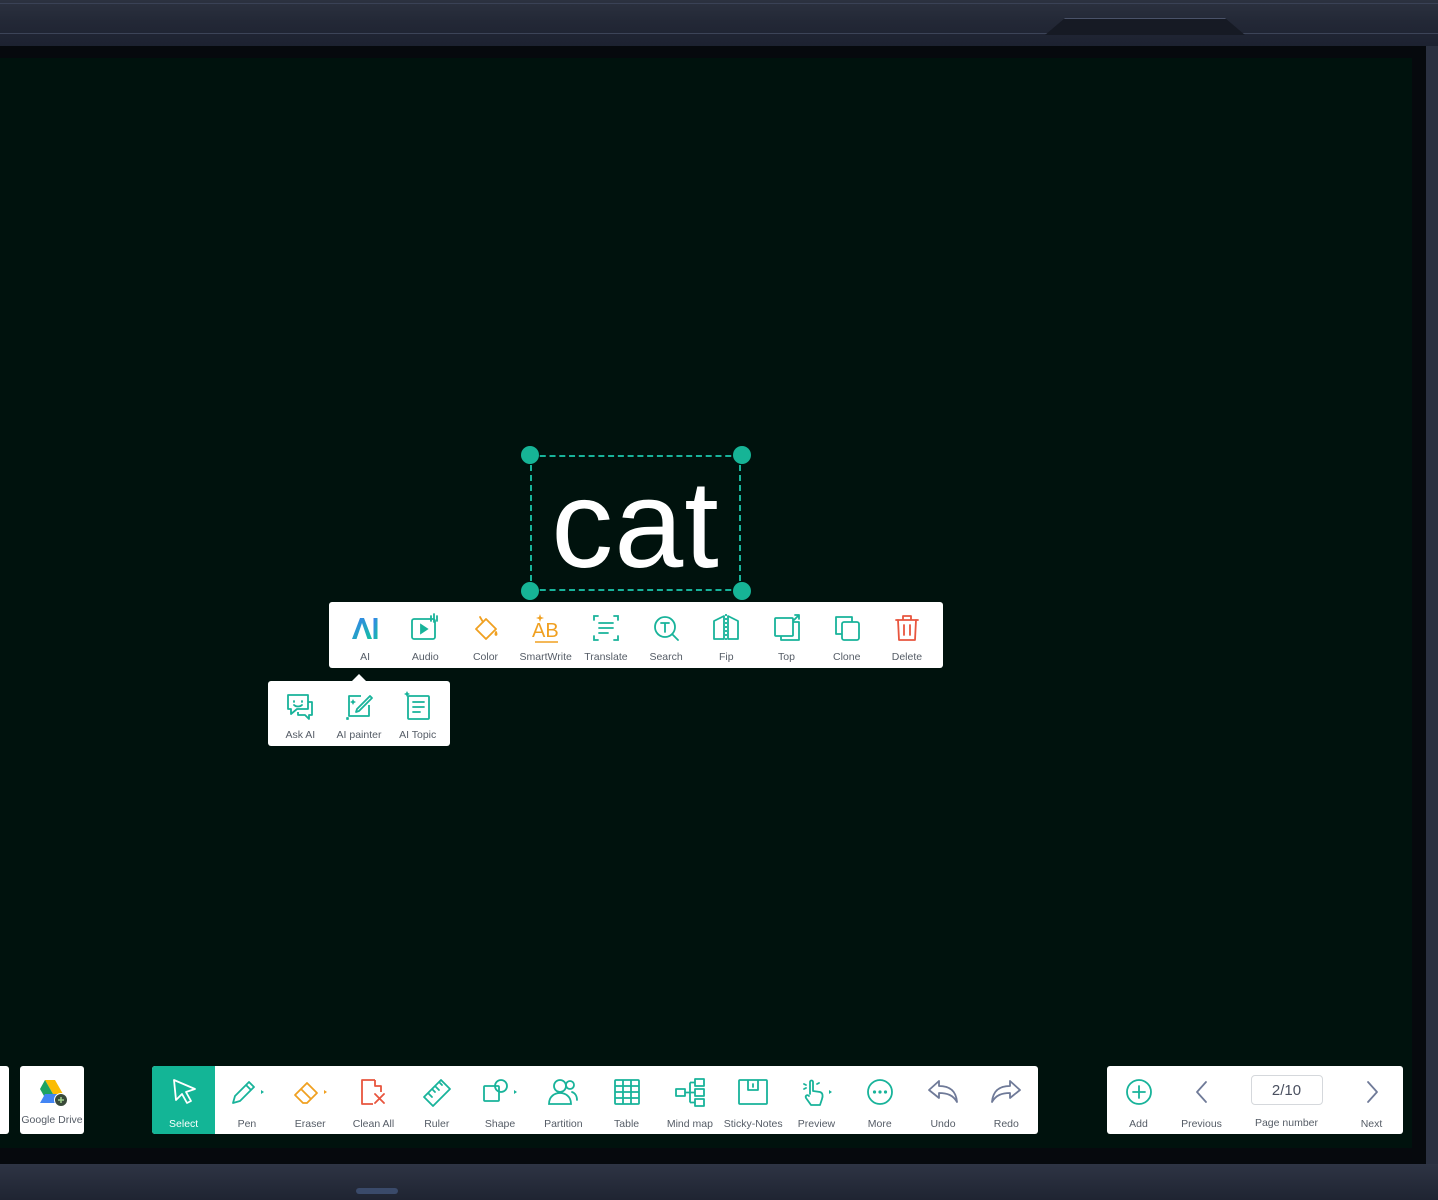 The width and height of the screenshot is (1438, 1200). Describe the element at coordinates (907, 635) in the screenshot. I see `ctx-delete-button: Delete` at that location.